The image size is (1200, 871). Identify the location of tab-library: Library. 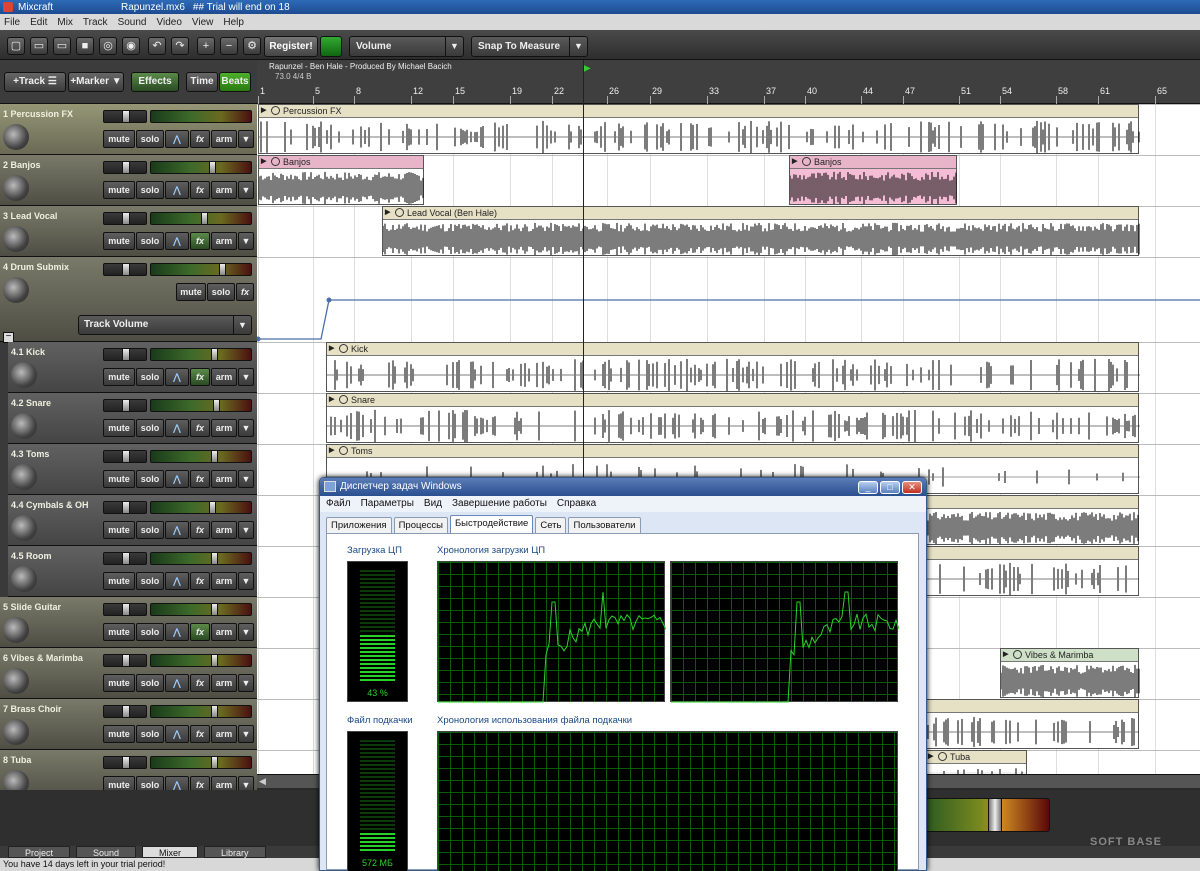
(235, 852).